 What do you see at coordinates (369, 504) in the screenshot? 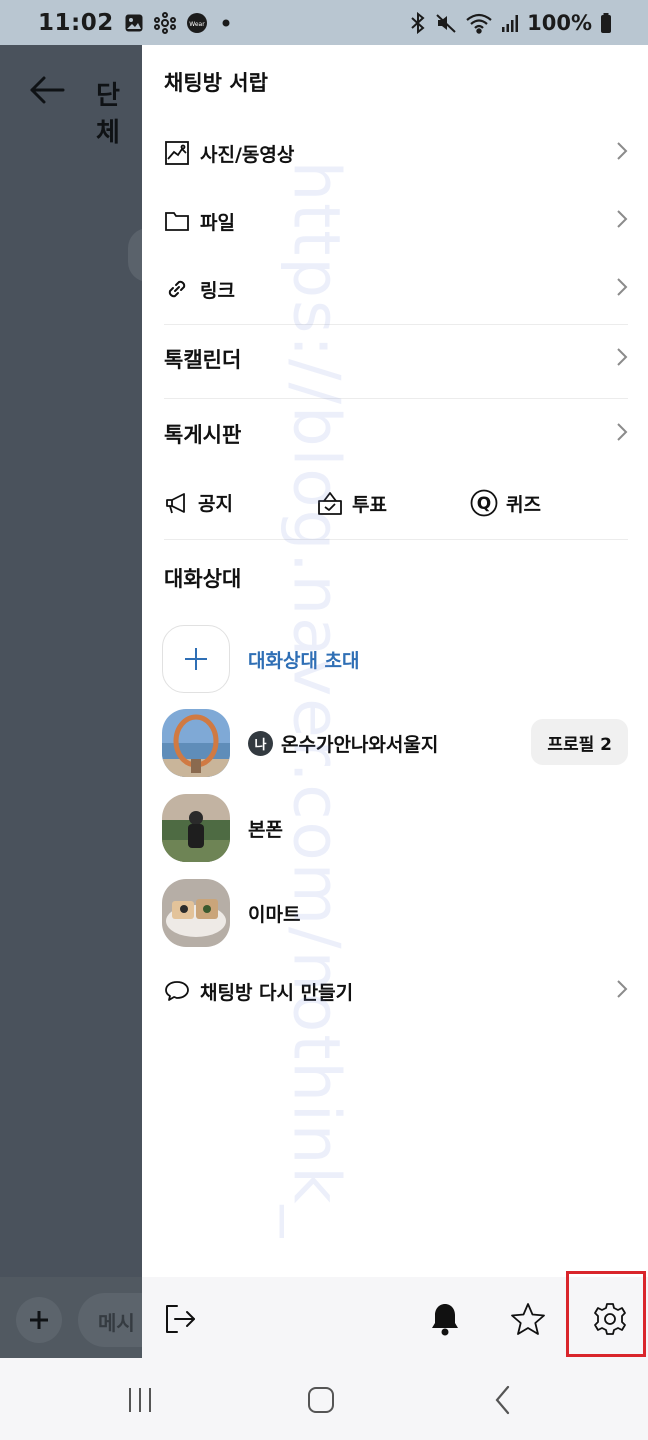
I see `vote-label: 투표` at bounding box center [369, 504].